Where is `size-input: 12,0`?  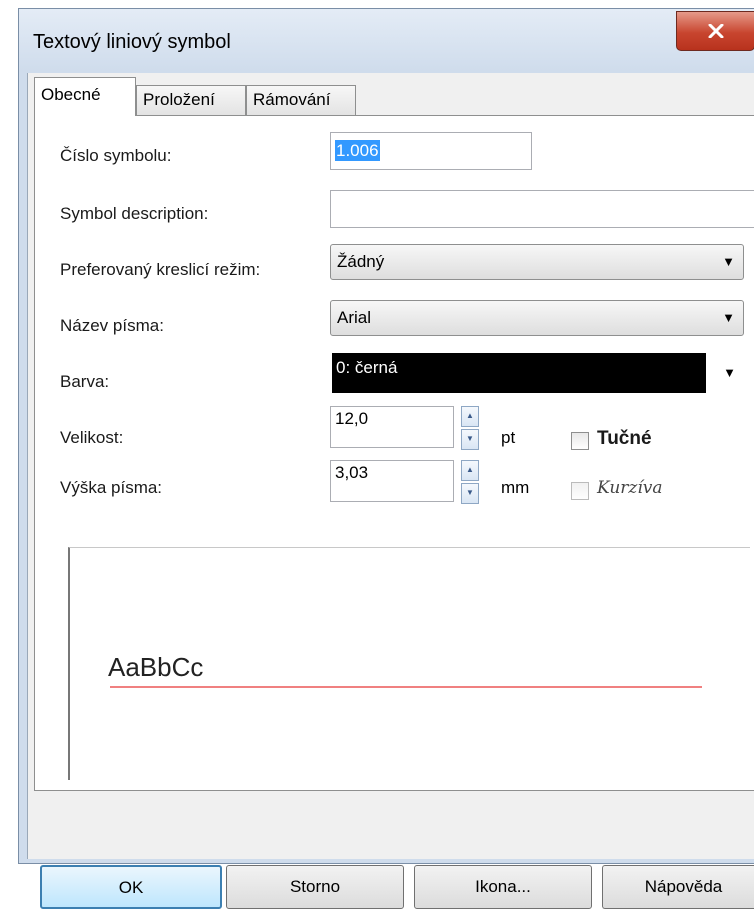 size-input: 12,0 is located at coordinates (392, 427).